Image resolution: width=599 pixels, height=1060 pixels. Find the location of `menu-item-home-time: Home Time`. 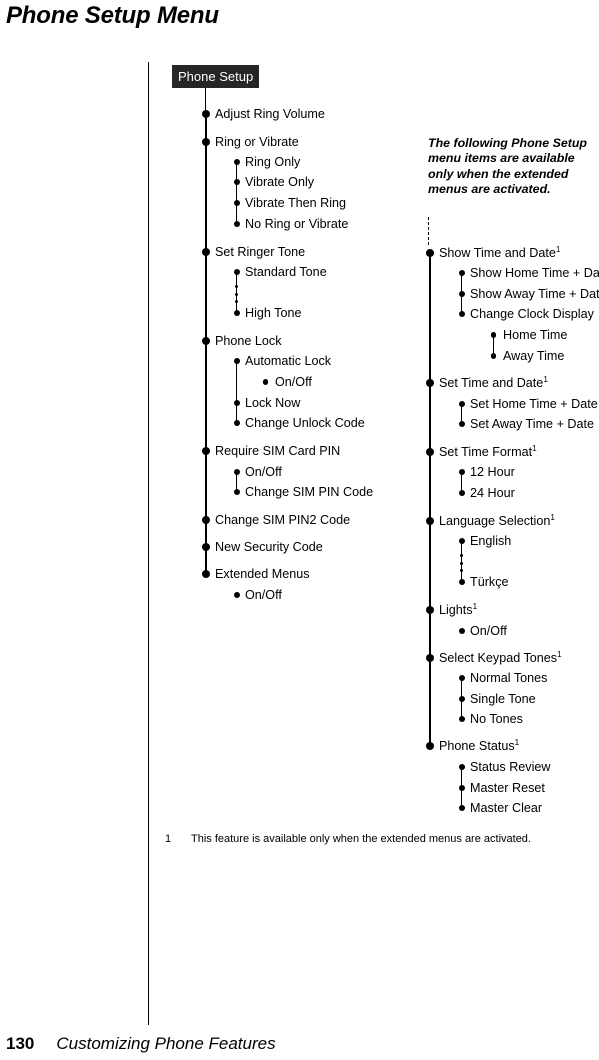

menu-item-home-time: Home Time is located at coordinates (535, 334).